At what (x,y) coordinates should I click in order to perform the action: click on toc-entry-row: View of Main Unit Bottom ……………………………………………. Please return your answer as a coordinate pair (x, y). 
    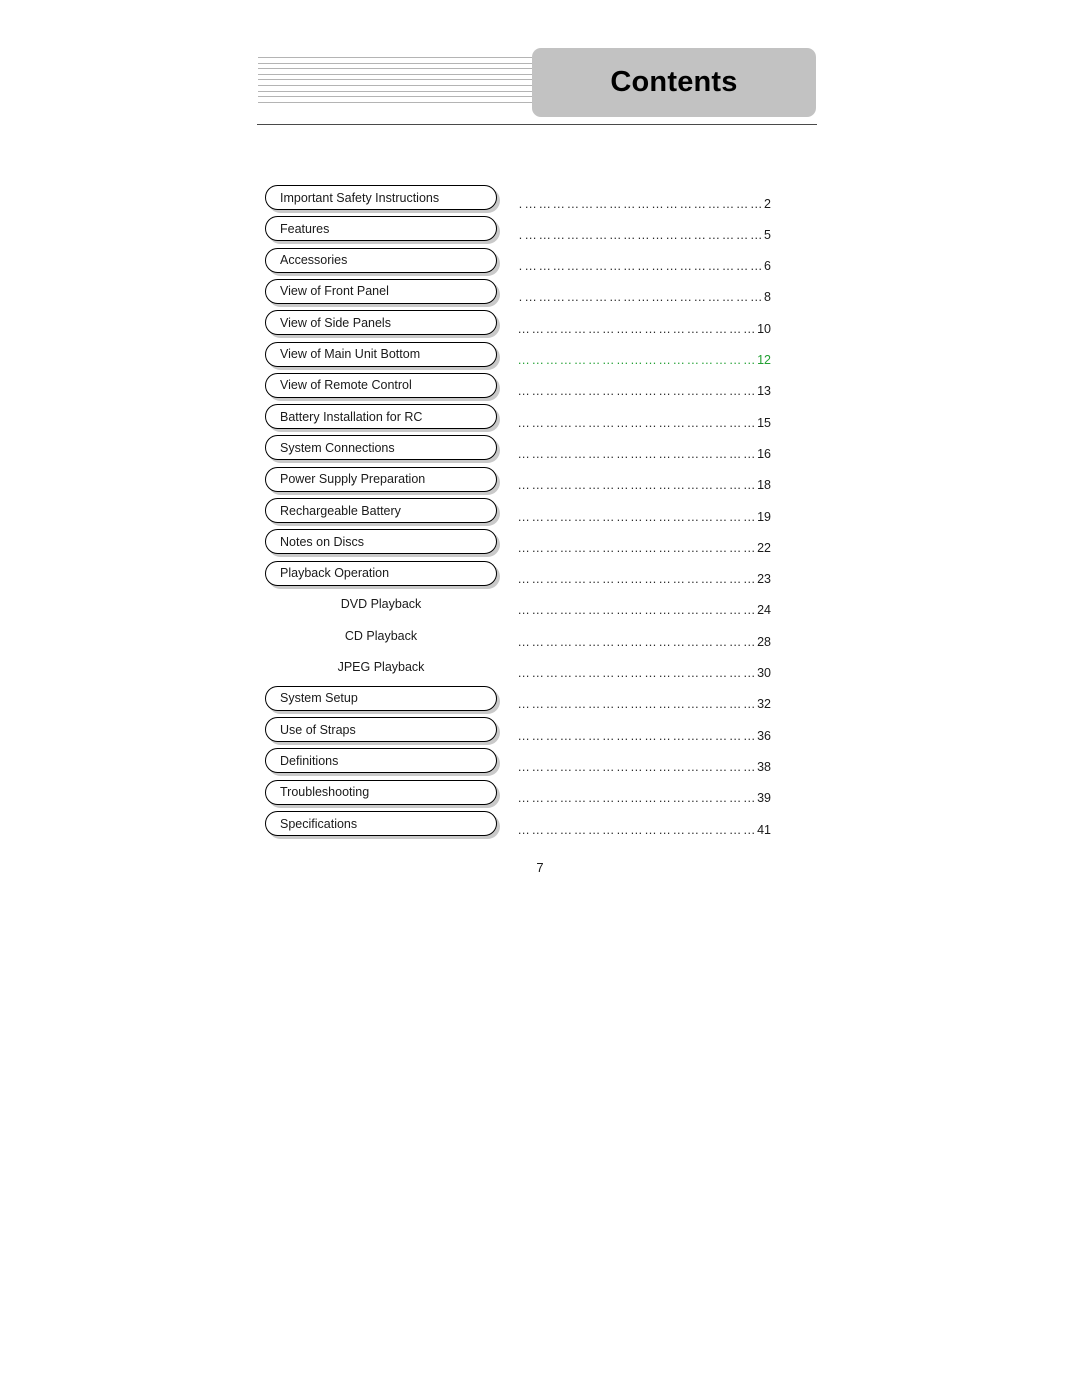
    Looking at the image, I should click on (540, 357).